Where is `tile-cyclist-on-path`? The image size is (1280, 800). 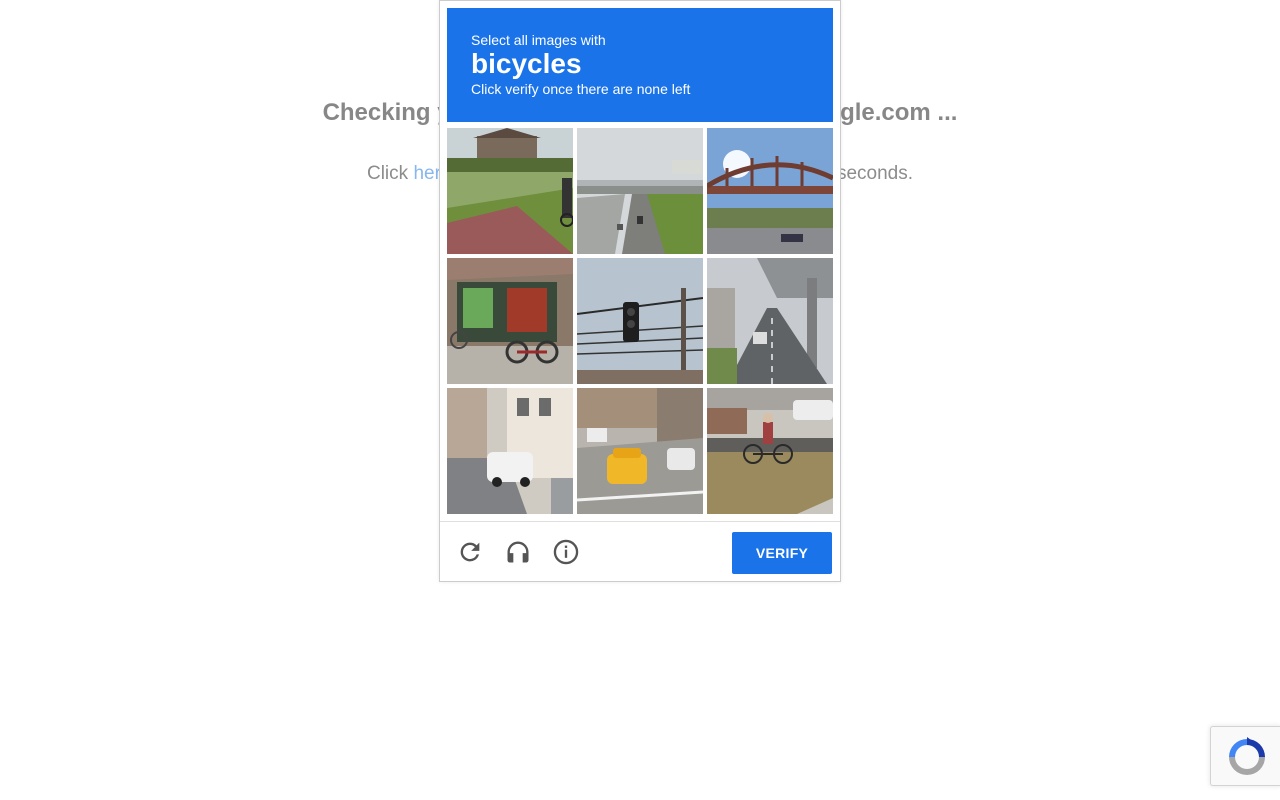 tile-cyclist-on-path is located at coordinates (510, 191).